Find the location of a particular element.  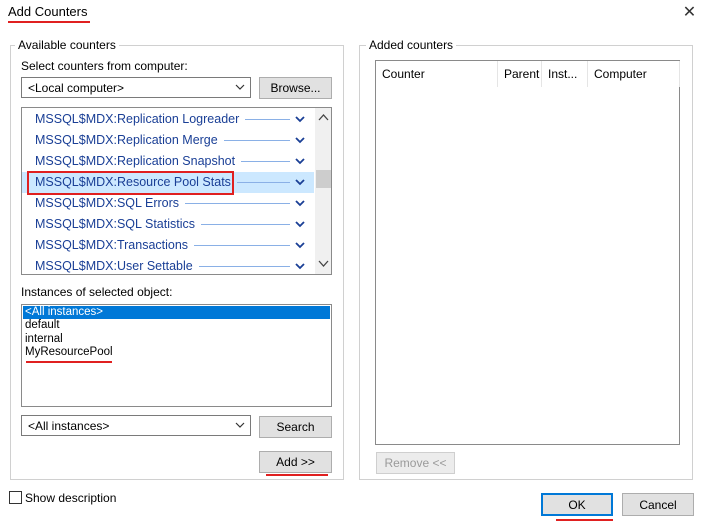

show-description-label: Show description is located at coordinates (71, 498).